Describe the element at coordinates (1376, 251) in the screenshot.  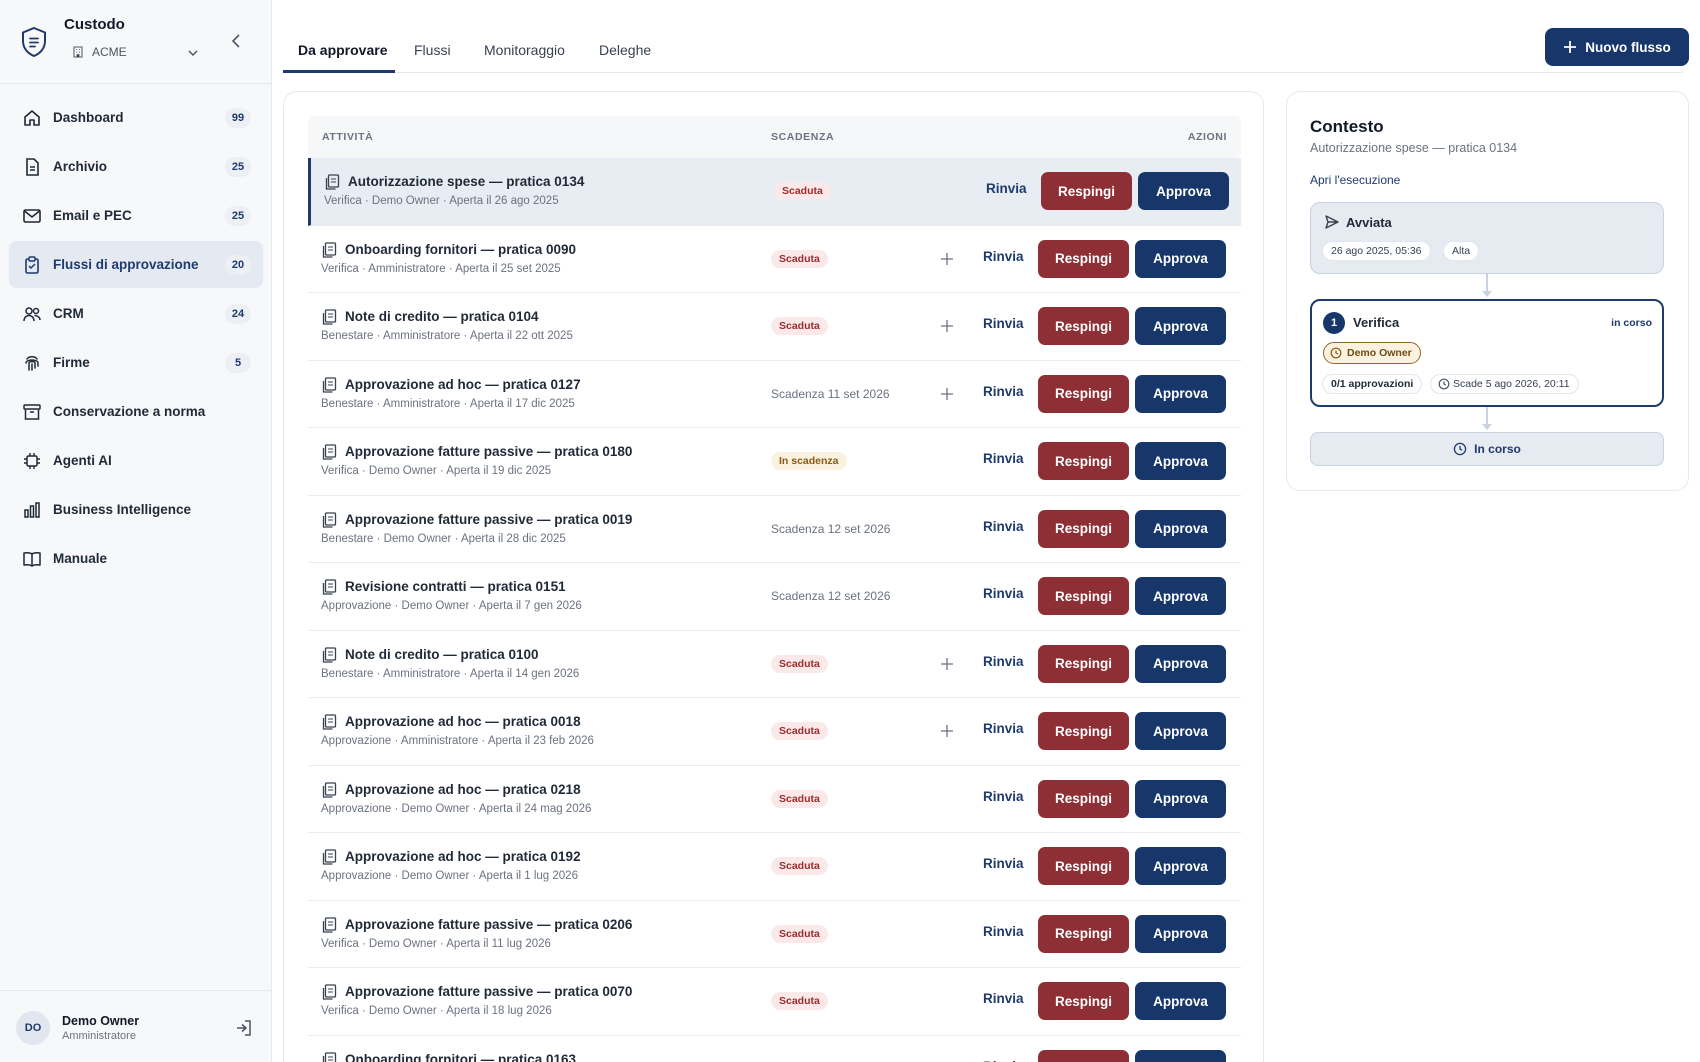
I see `started-date-chip: 26 ago 2025, 05:36` at that location.